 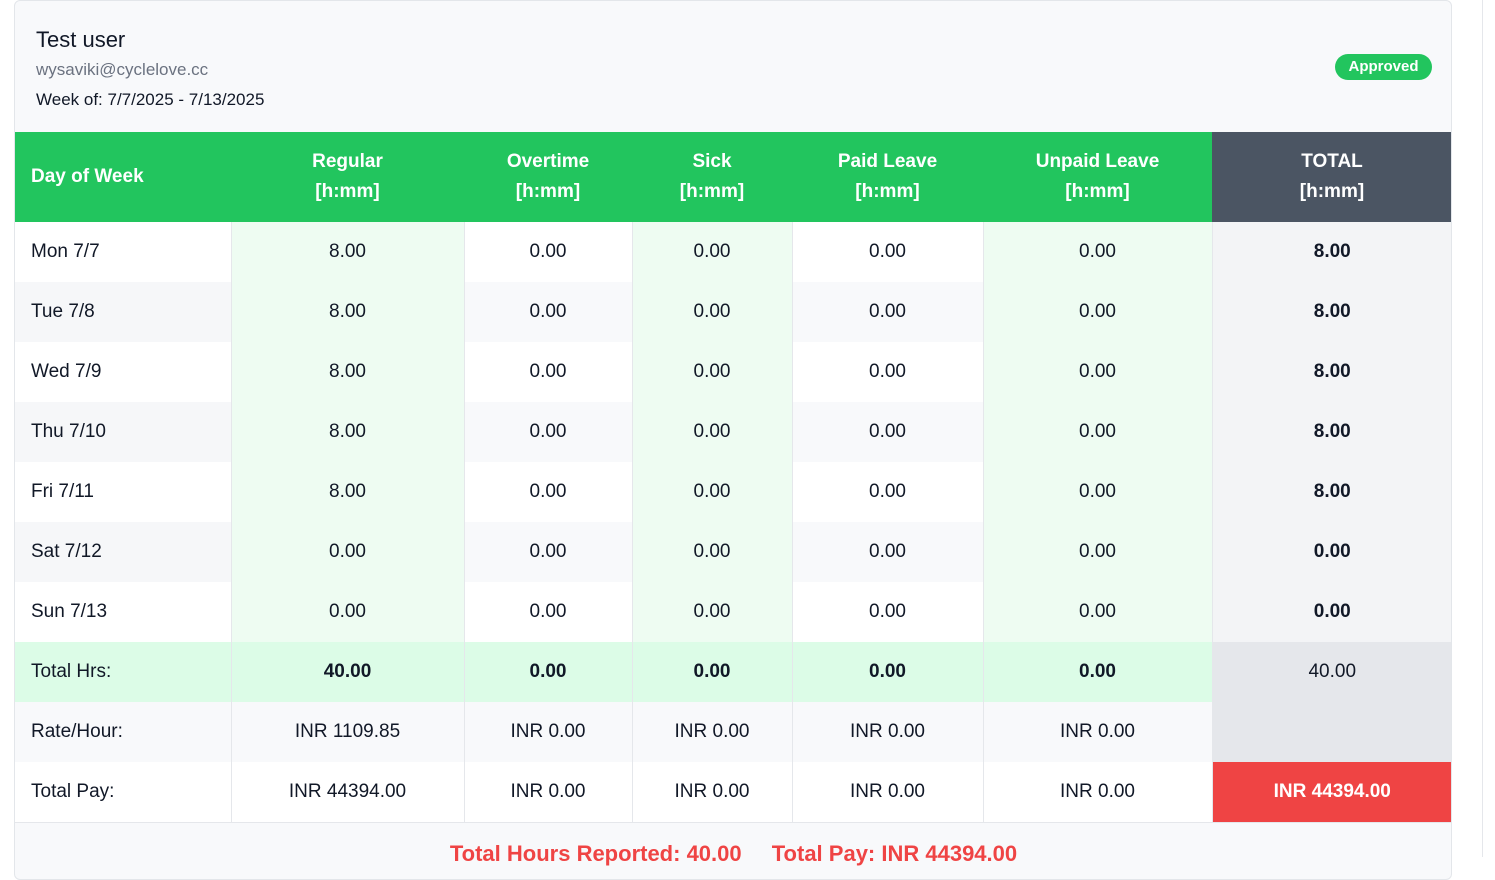 I want to click on total-hours-grand: 40.00, so click(x=1331, y=672).